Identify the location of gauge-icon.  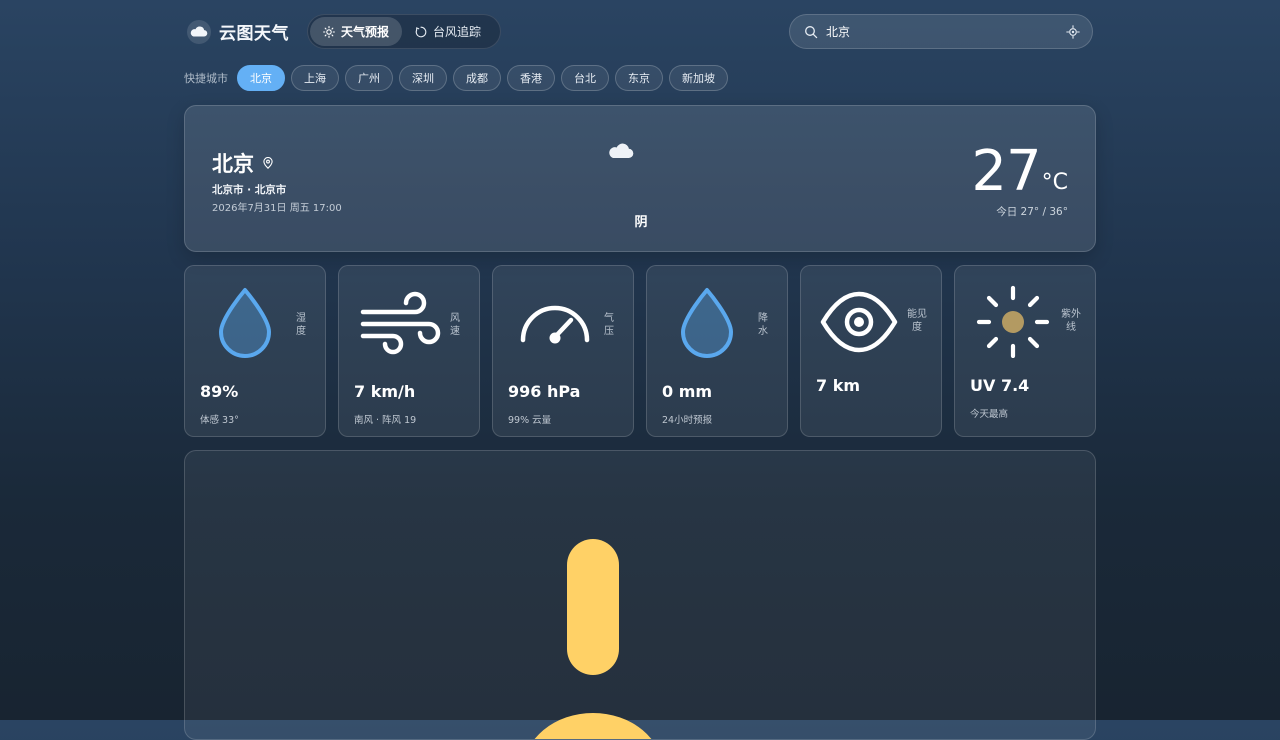
(555, 324).